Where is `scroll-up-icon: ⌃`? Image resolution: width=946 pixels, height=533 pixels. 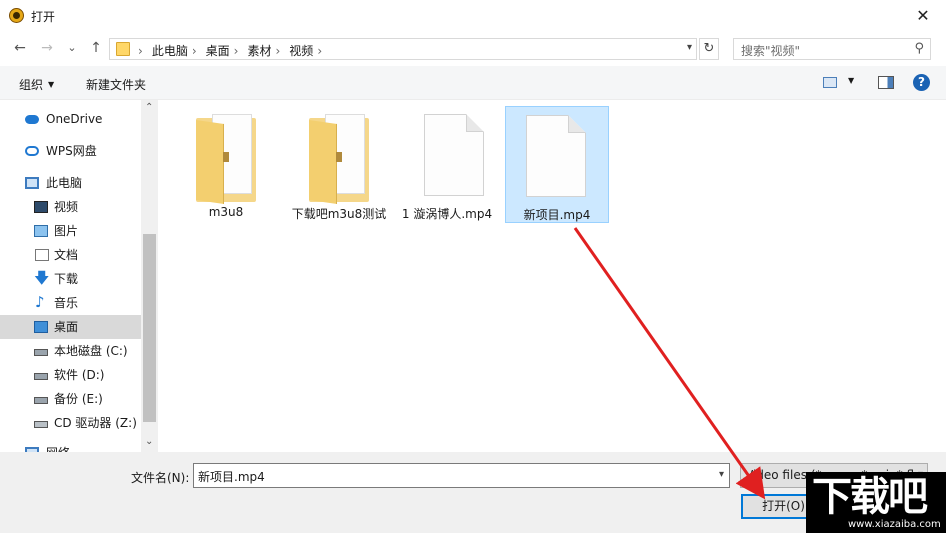 scroll-up-icon: ⌃ is located at coordinates (149, 107).